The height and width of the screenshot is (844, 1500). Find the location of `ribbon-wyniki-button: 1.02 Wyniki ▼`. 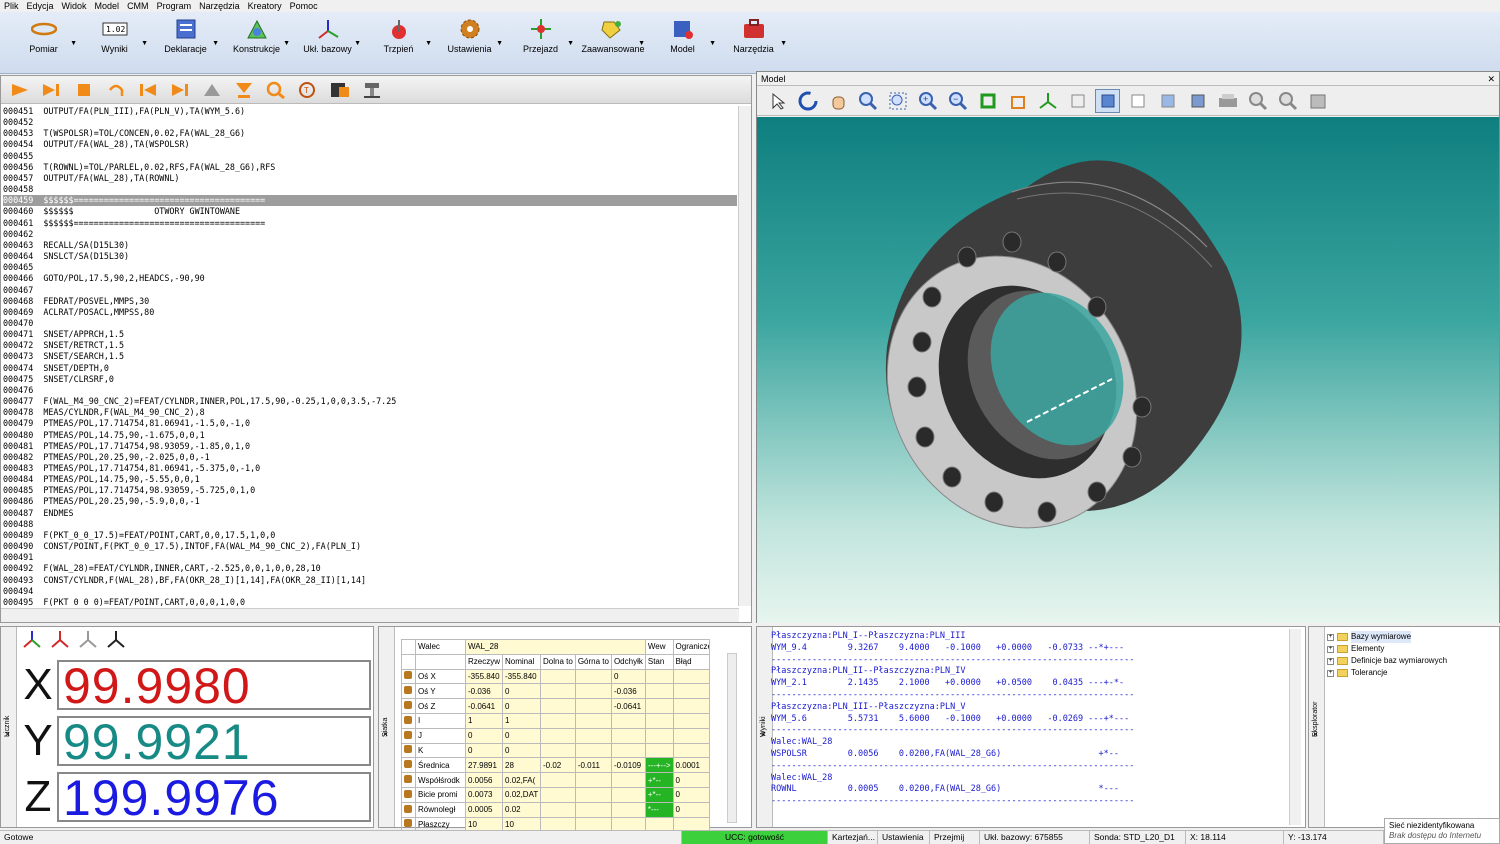

ribbon-wyniki-button: 1.02 Wyniki ▼ is located at coordinates (114, 42).